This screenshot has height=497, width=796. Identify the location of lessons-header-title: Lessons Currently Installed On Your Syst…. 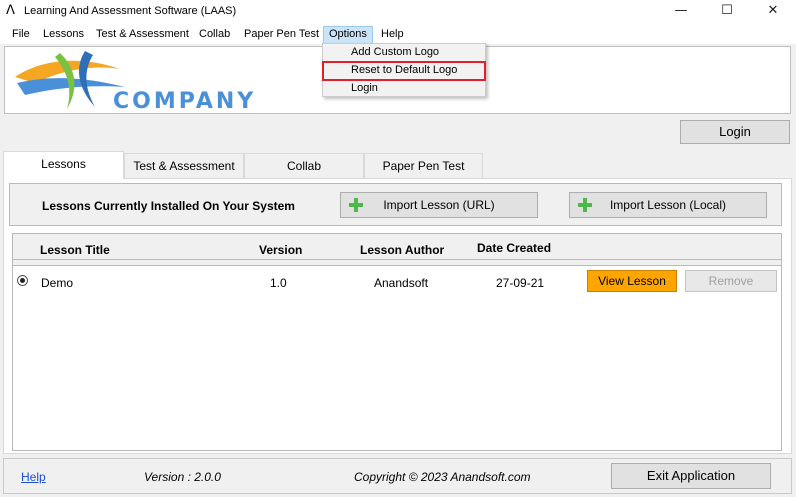
(168, 206).